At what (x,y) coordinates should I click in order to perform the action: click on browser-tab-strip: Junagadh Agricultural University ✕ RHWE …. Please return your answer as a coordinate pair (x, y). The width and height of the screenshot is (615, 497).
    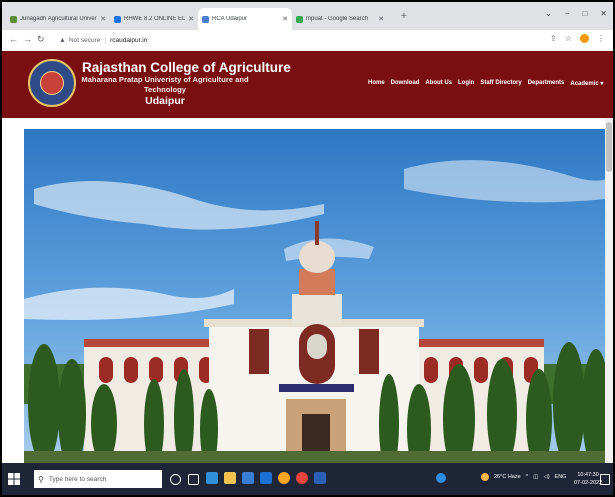
    Looking at the image, I should click on (307, 16).